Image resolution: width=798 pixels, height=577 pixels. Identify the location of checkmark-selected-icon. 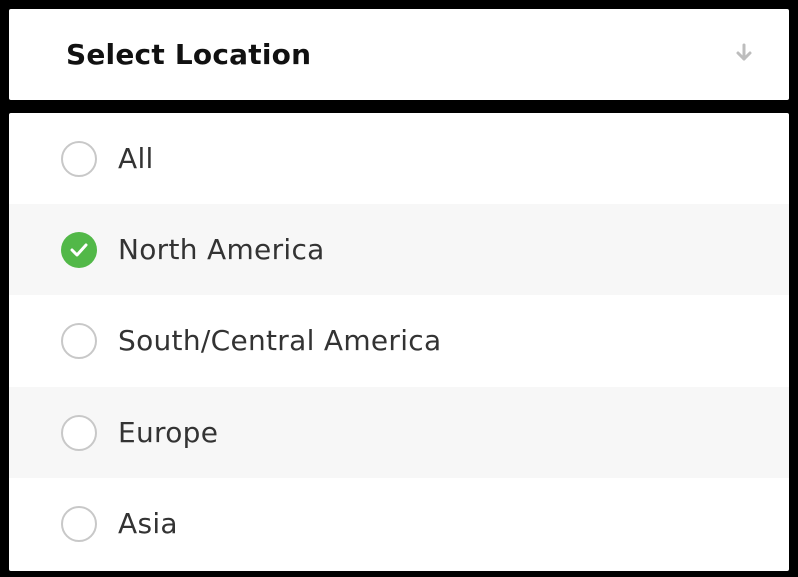
(79, 250).